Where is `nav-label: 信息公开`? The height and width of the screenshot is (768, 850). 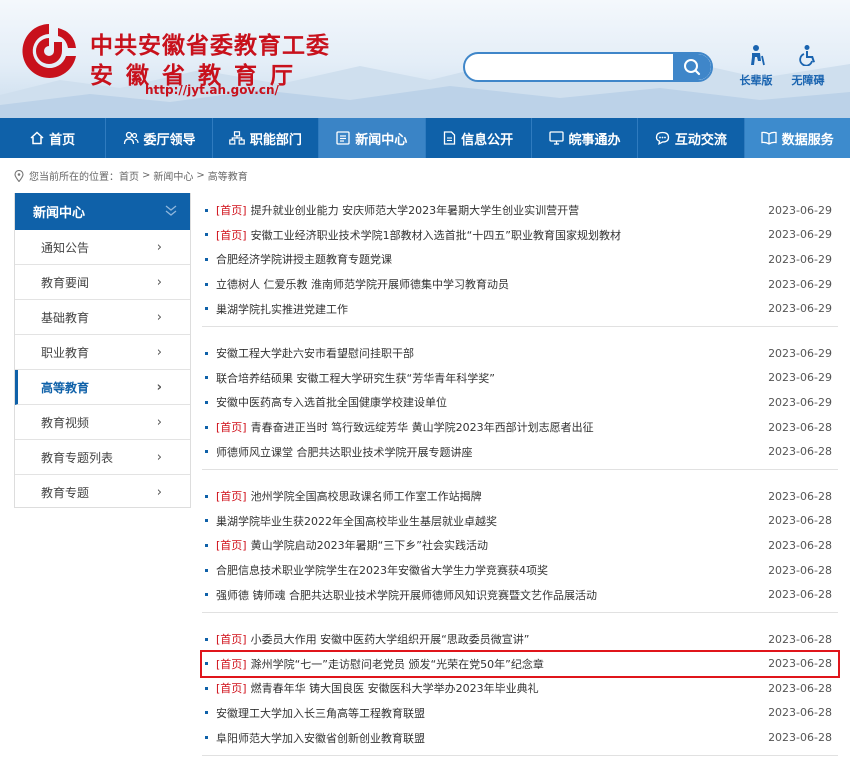 nav-label: 信息公开 is located at coordinates (487, 140).